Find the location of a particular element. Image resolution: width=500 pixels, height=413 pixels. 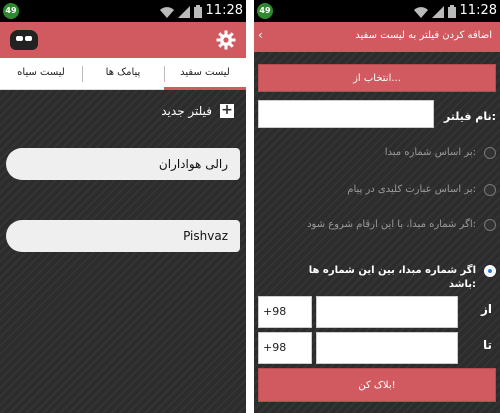

option-starts-with: اگر شماره مبدا، با این ارقام شروع شود: is located at coordinates (377, 225).